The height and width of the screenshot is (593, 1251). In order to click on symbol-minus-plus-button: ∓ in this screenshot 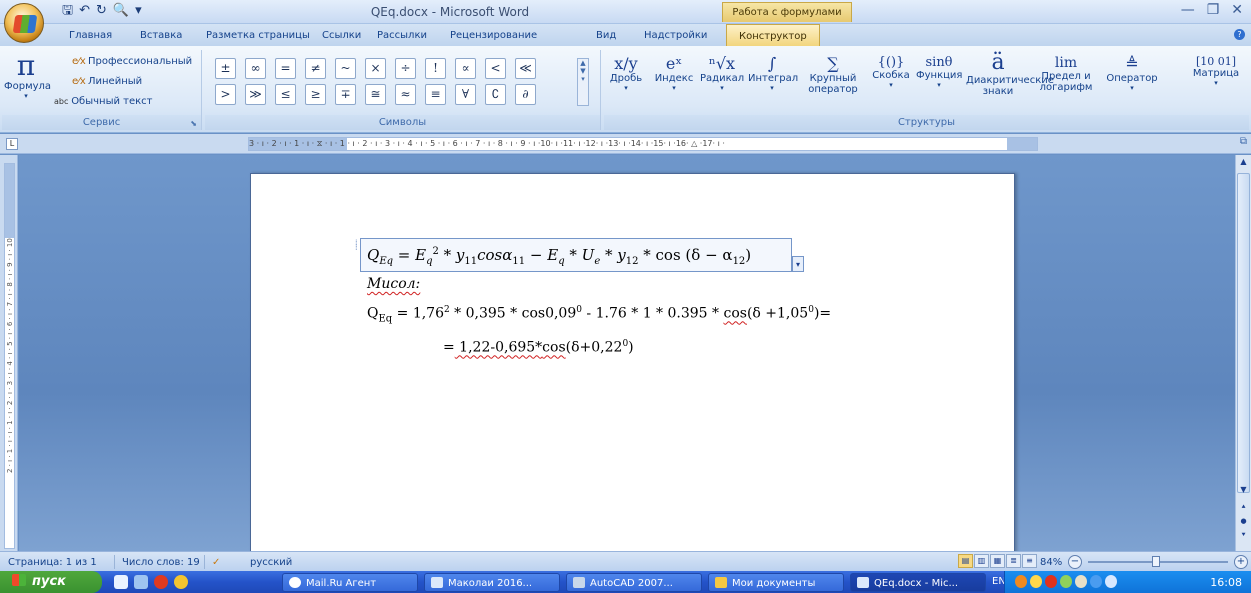, I will do `click(345, 94)`.